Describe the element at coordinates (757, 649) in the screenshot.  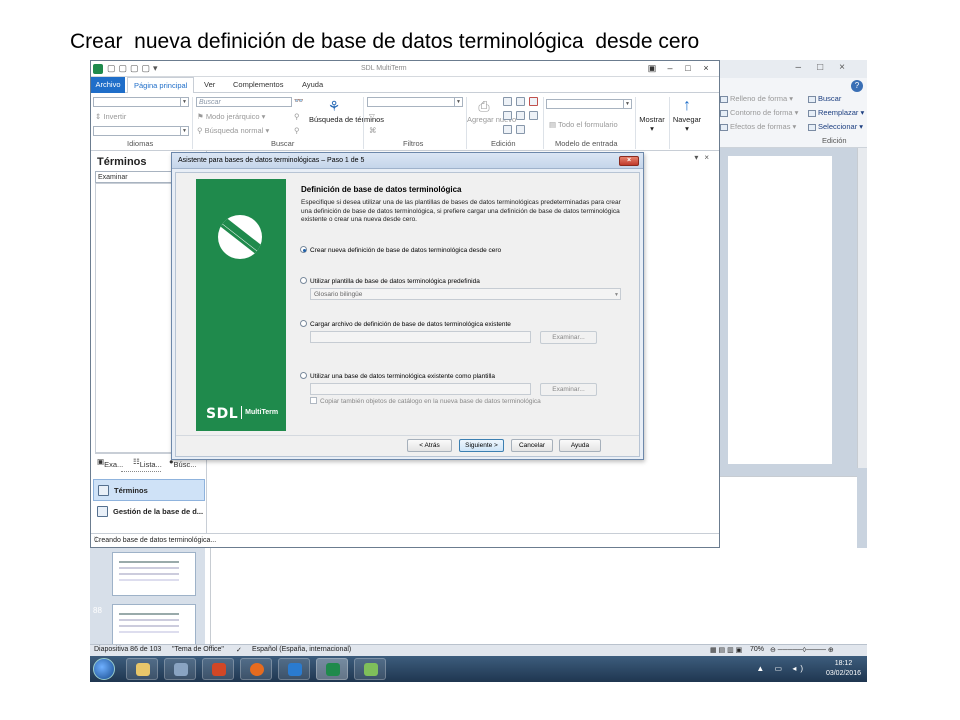
I see `zoom-level: 70%` at that location.